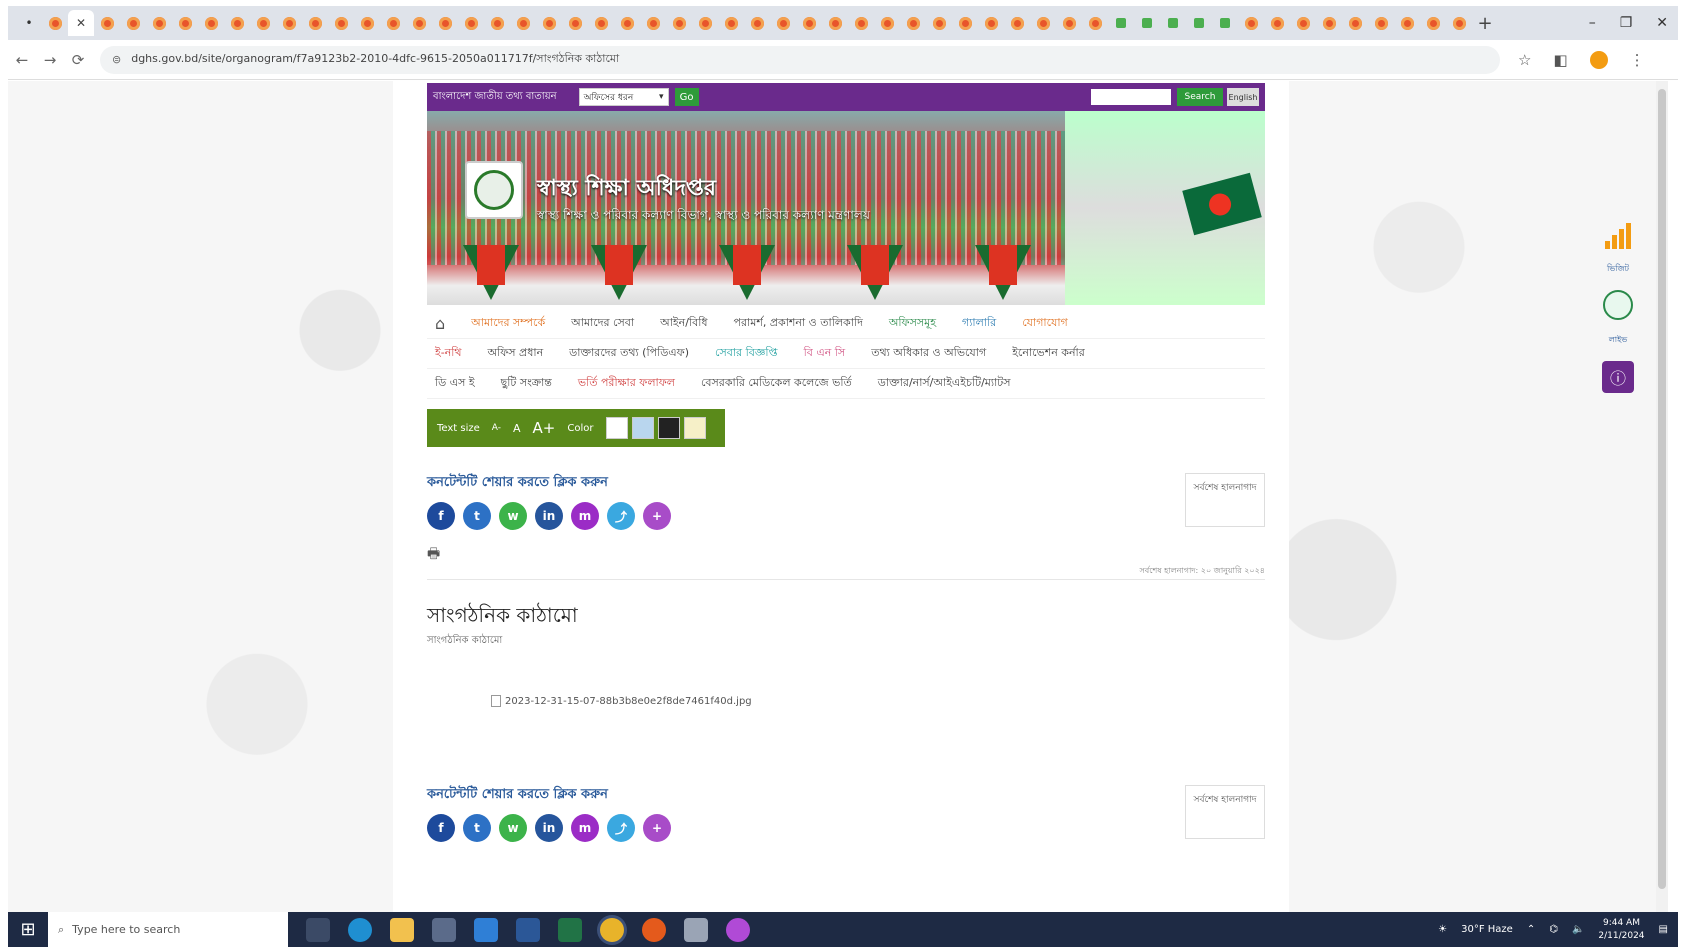 Image resolution: width=1686 pixels, height=947 pixels. I want to click on new-tab-button: +, so click(1485, 23).